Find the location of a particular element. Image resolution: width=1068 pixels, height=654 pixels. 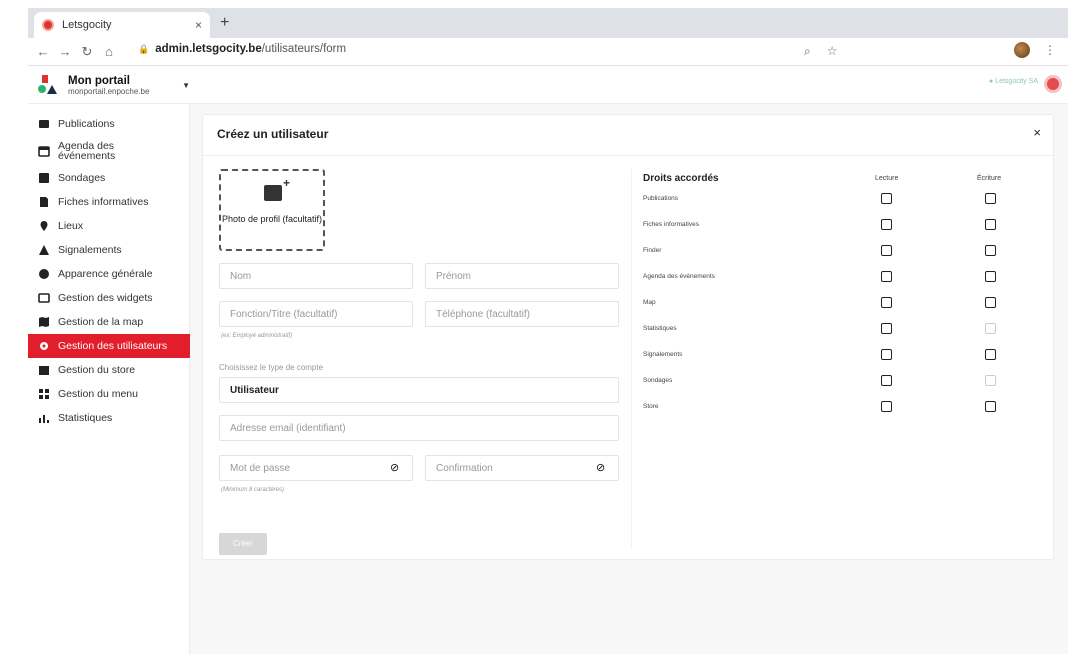

tab-close-icon: × is located at coordinates (198, 25).